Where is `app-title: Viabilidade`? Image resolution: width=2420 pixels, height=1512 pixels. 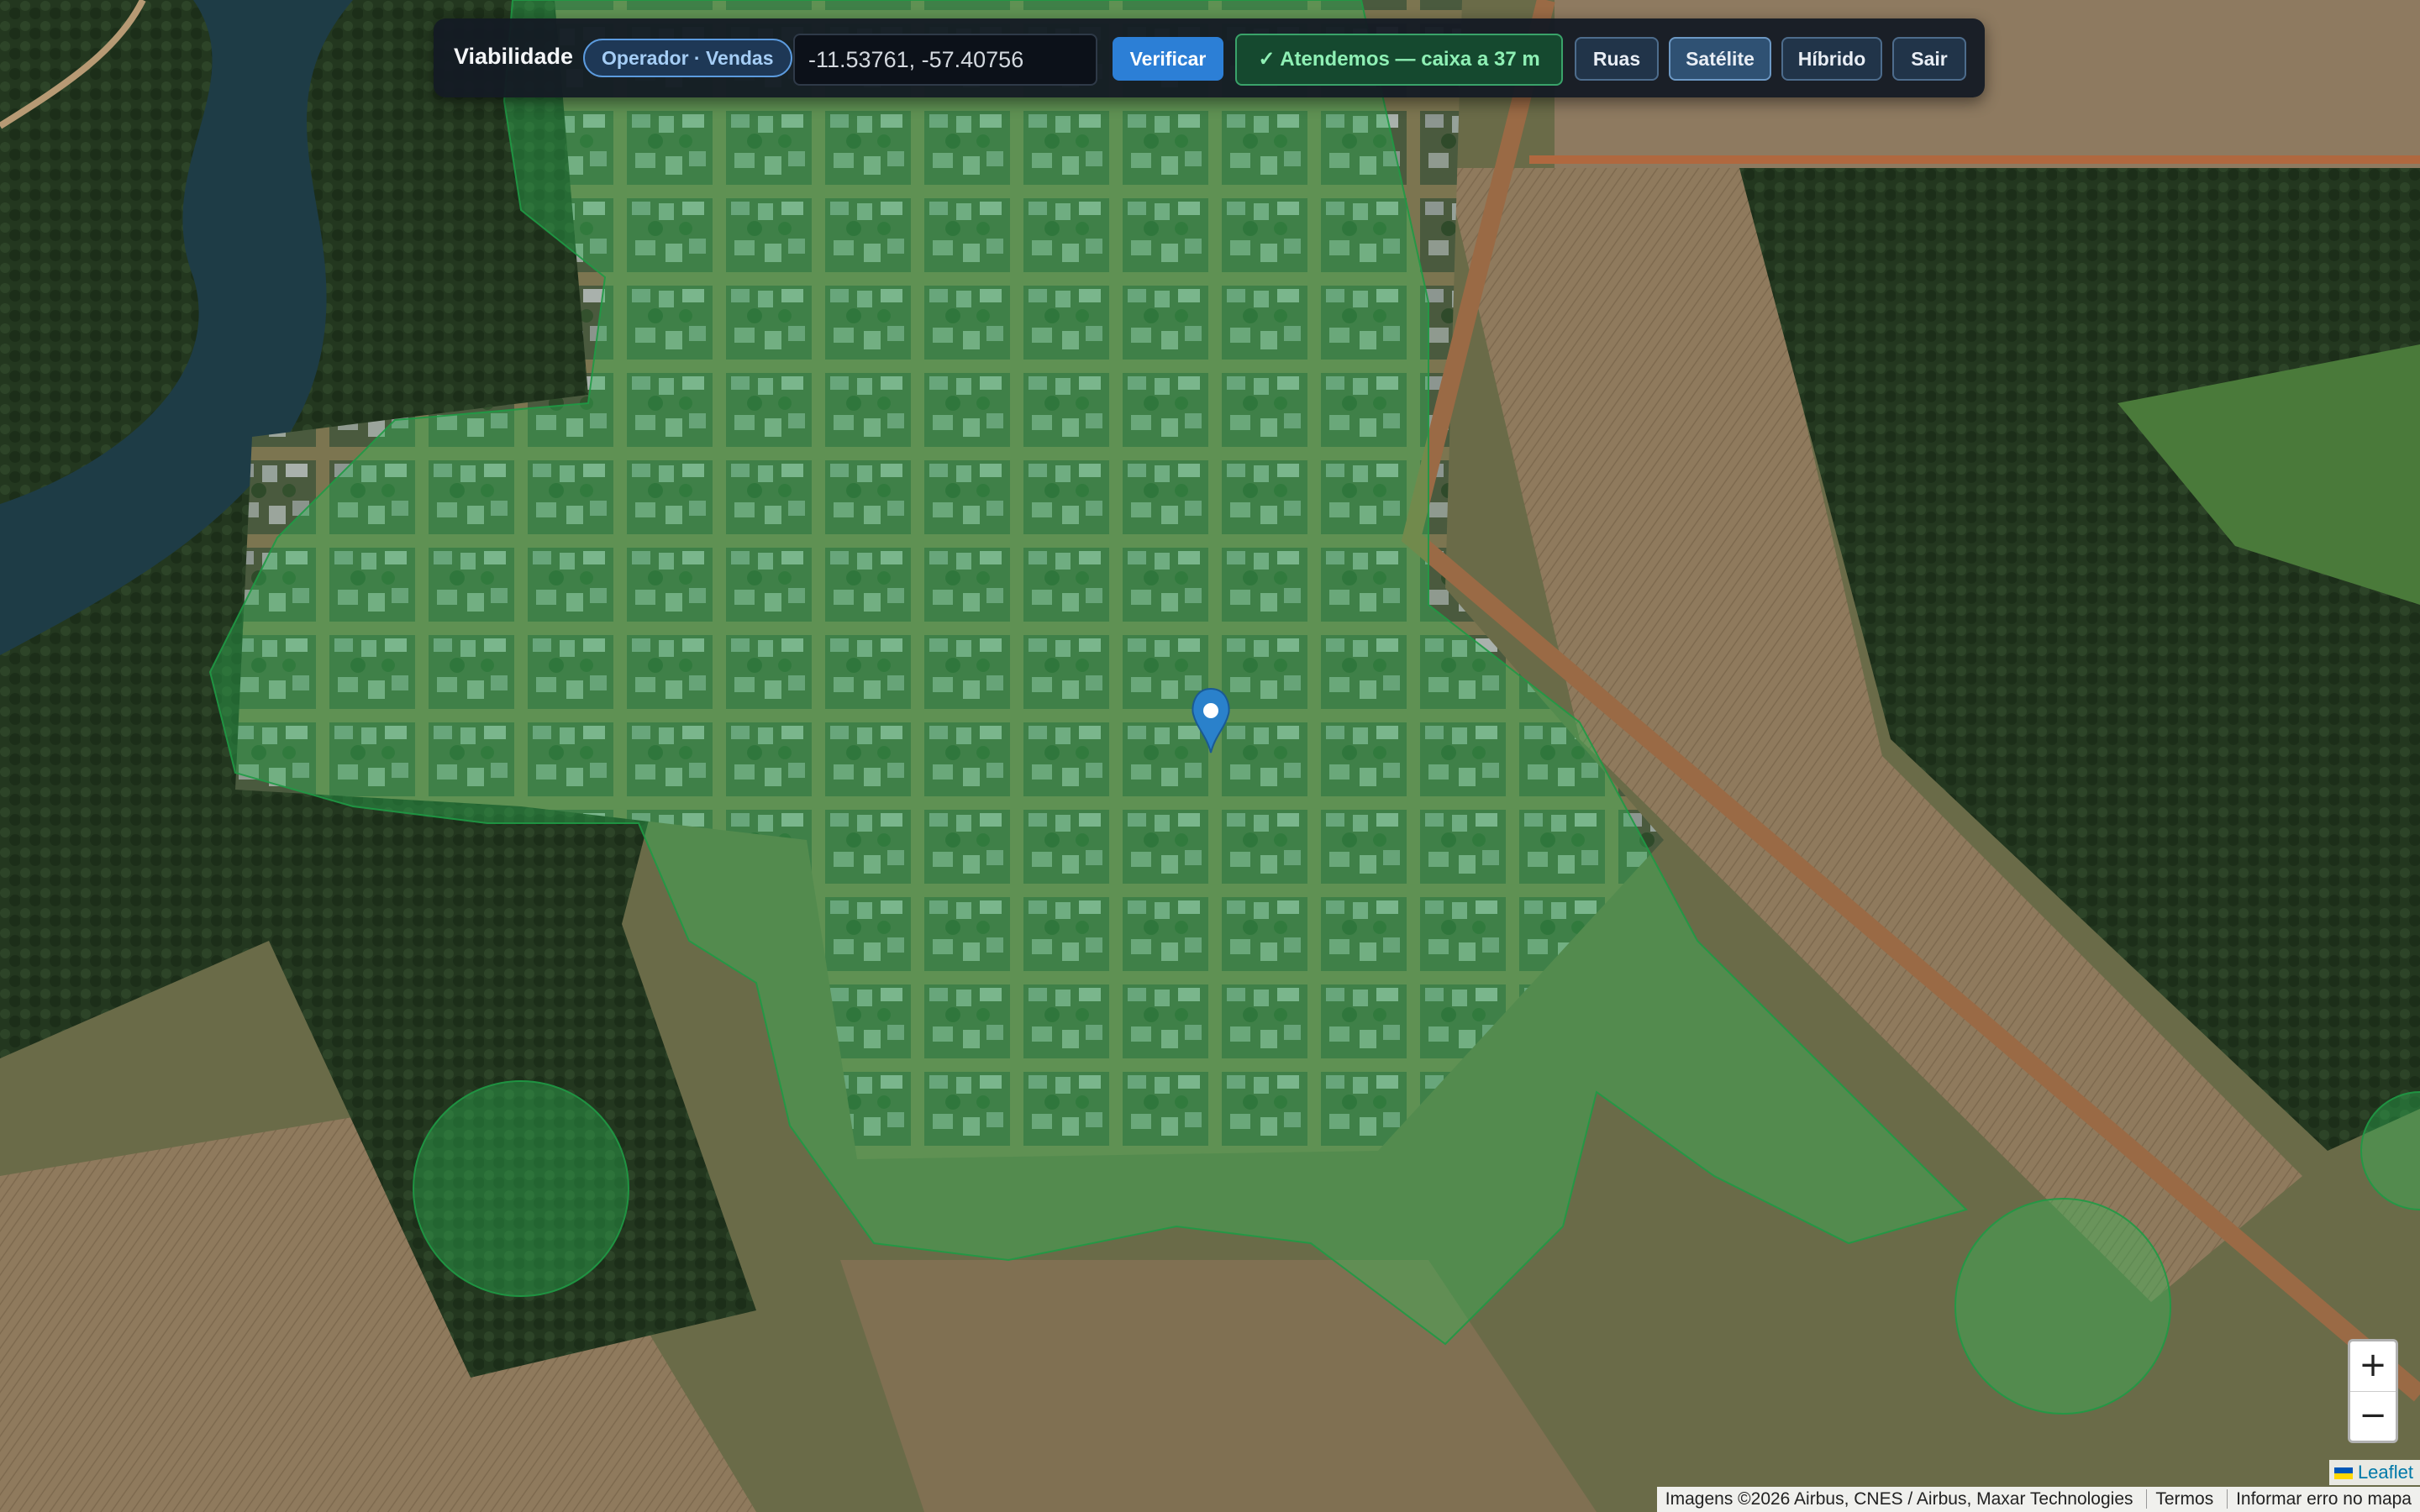
app-title: Viabilidade is located at coordinates (514, 56).